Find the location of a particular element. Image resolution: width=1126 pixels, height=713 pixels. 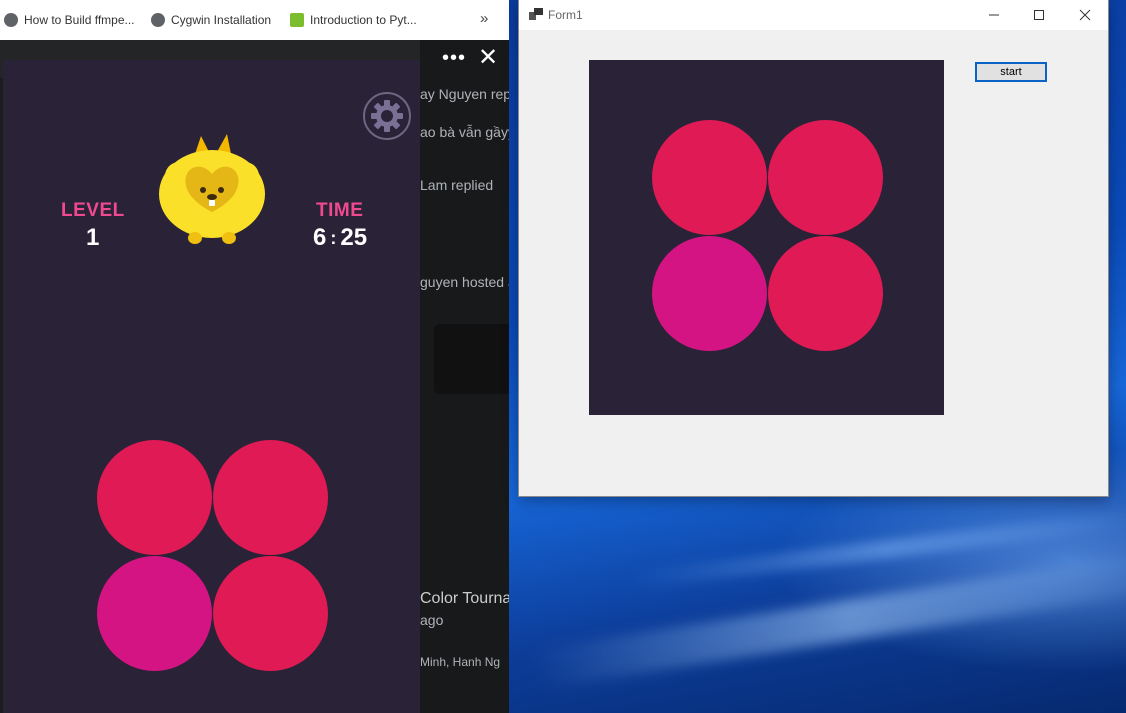

bookmark-cygwin: Cygwin Installation is located at coordinates (211, 20).